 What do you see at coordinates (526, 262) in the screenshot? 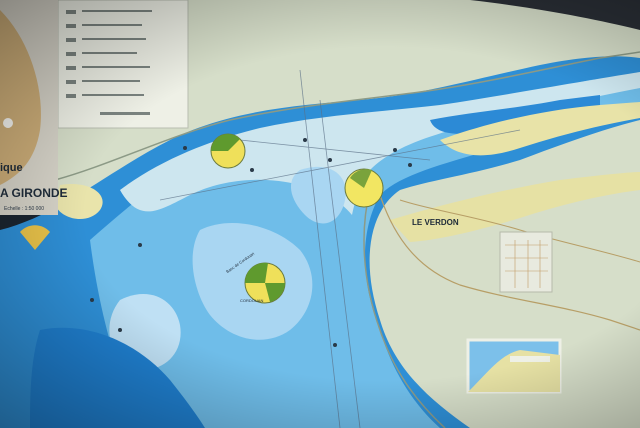
I see `tide-diagram` at bounding box center [526, 262].